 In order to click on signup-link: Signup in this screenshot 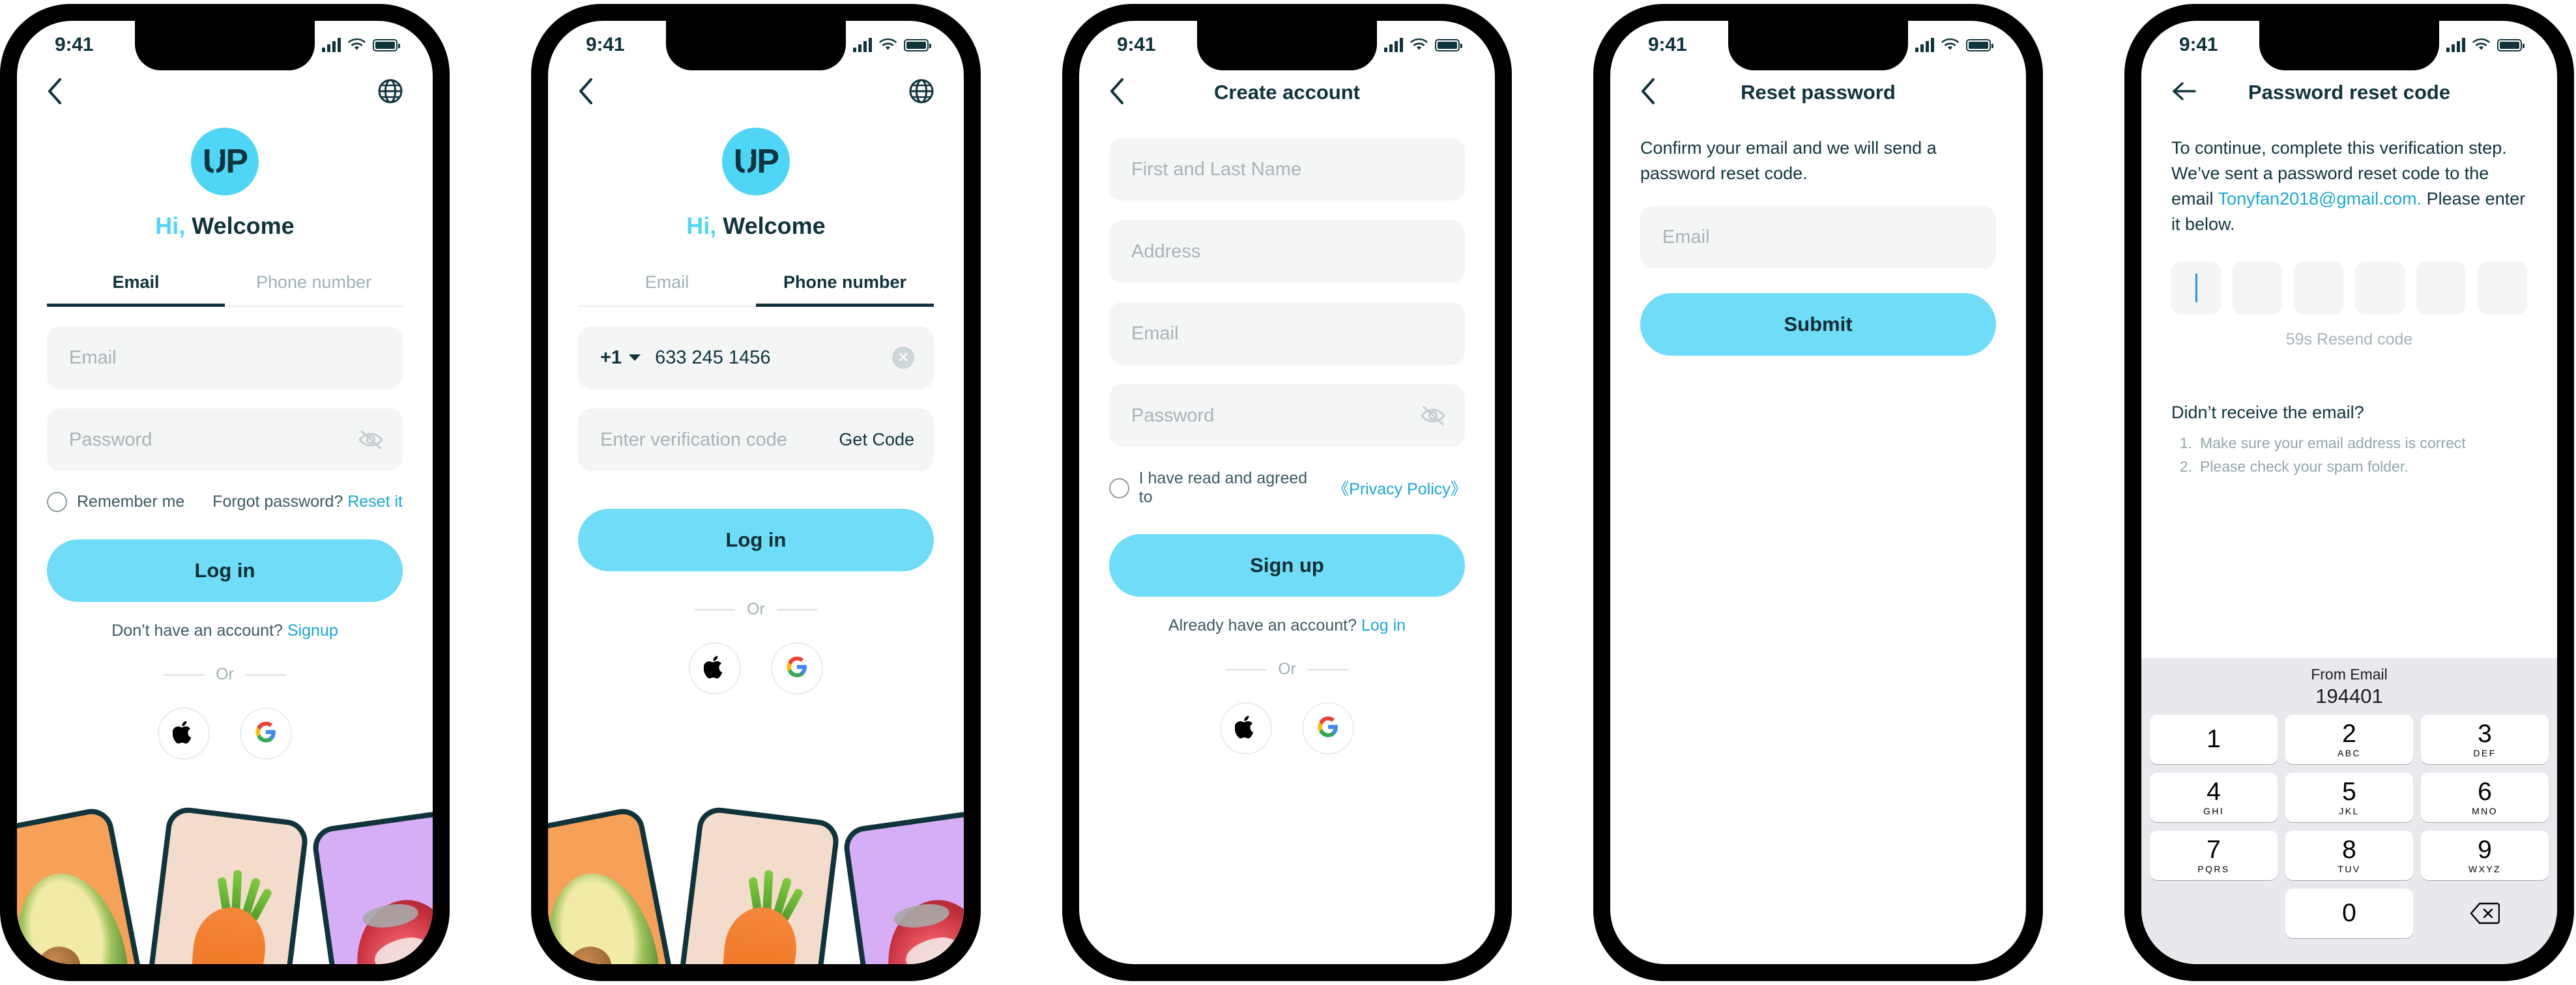, I will do `click(312, 631)`.